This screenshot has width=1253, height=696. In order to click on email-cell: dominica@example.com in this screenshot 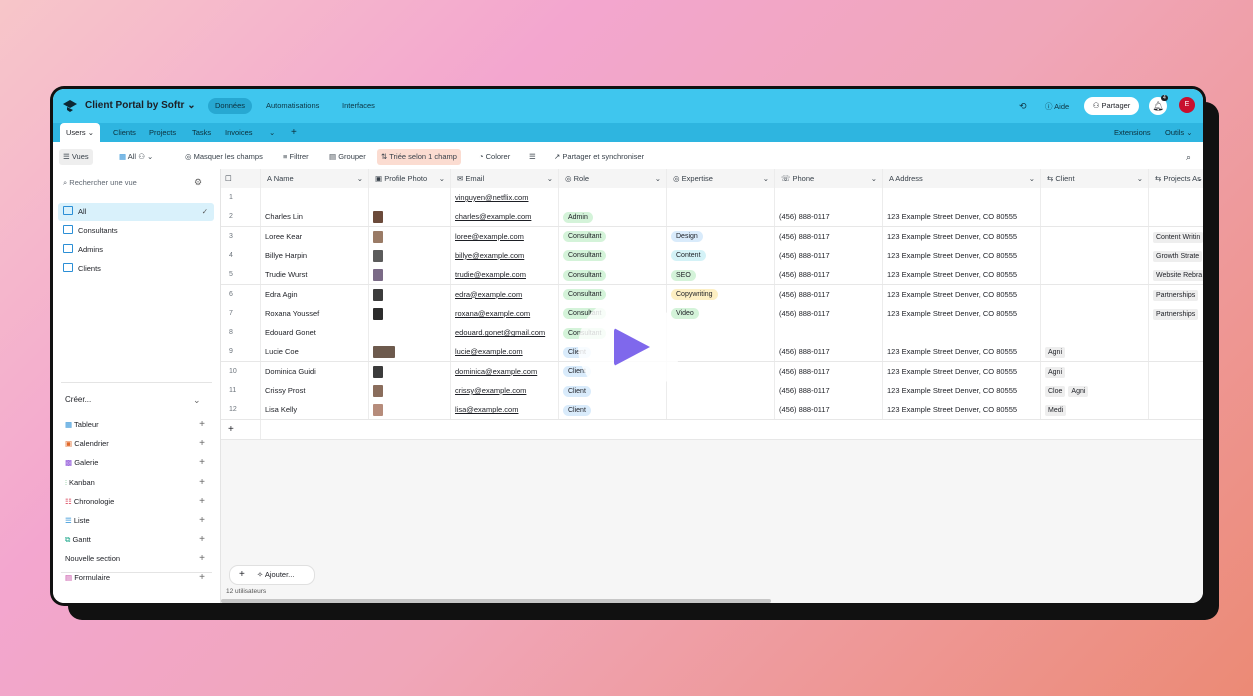, I will do `click(505, 371)`.